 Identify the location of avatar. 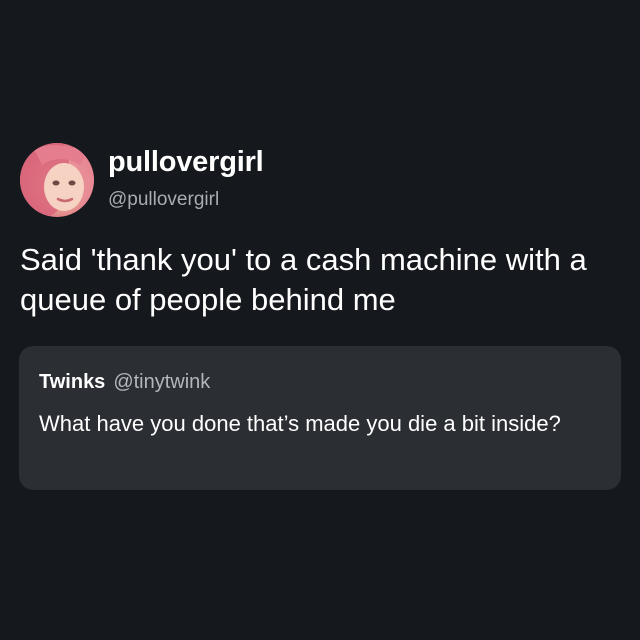
(57, 180).